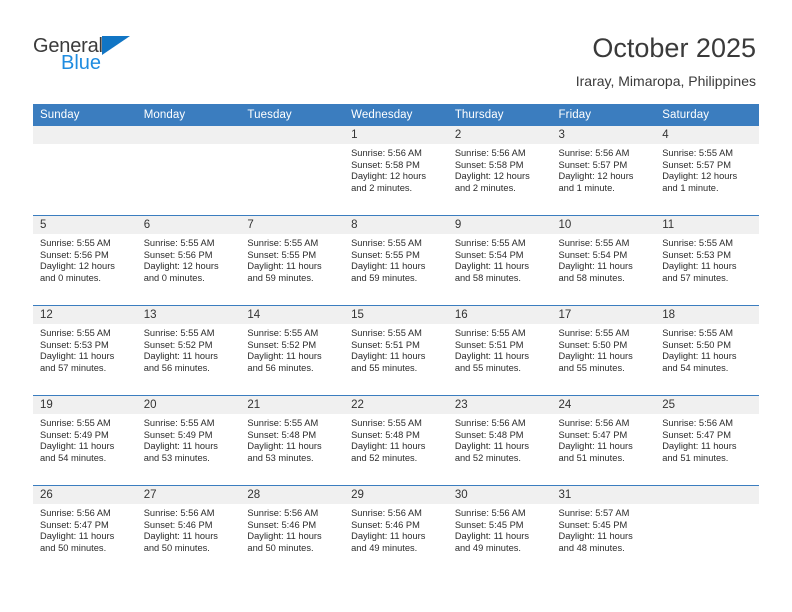  What do you see at coordinates (388, 542) in the screenshot?
I see `daylight-text: Daylight: 11 hours and 49 minutes.` at bounding box center [388, 542].